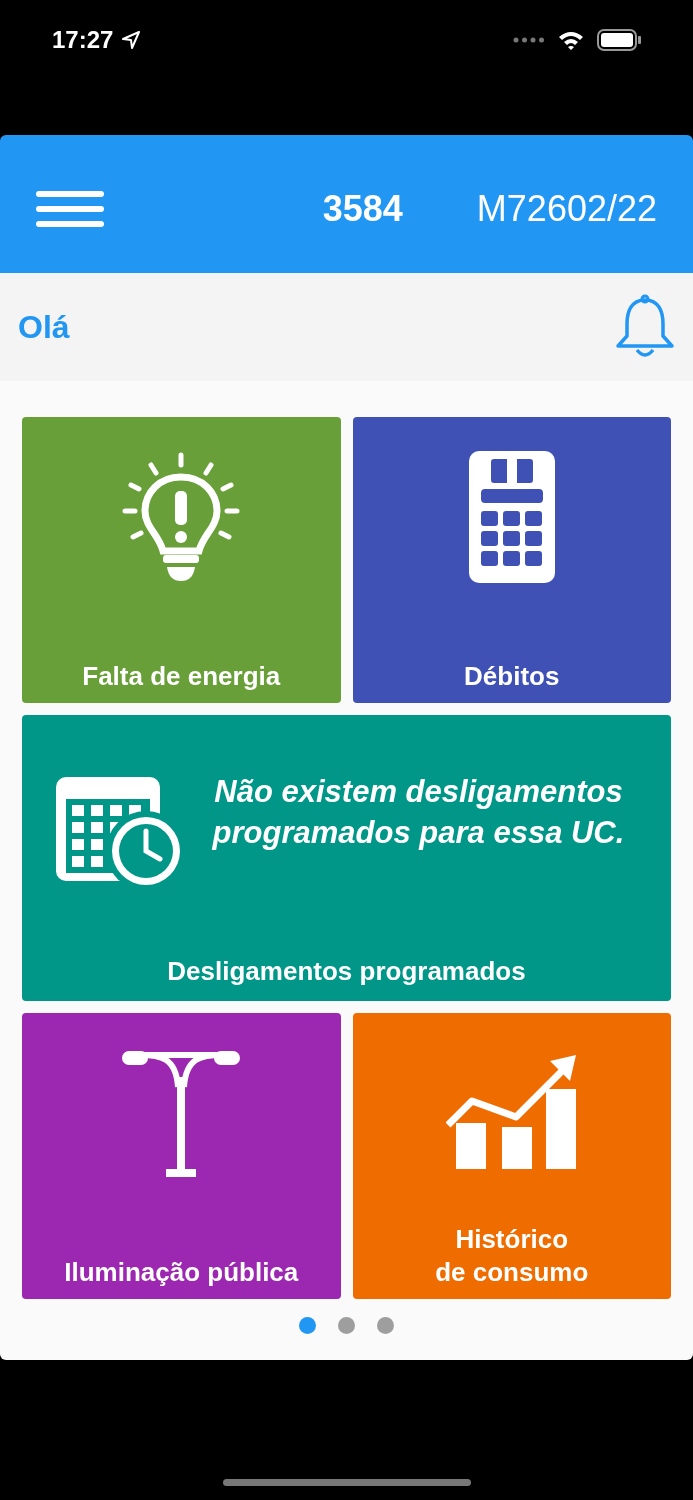  Describe the element at coordinates (131, 40) in the screenshot. I see `location-arrow-icon` at that location.